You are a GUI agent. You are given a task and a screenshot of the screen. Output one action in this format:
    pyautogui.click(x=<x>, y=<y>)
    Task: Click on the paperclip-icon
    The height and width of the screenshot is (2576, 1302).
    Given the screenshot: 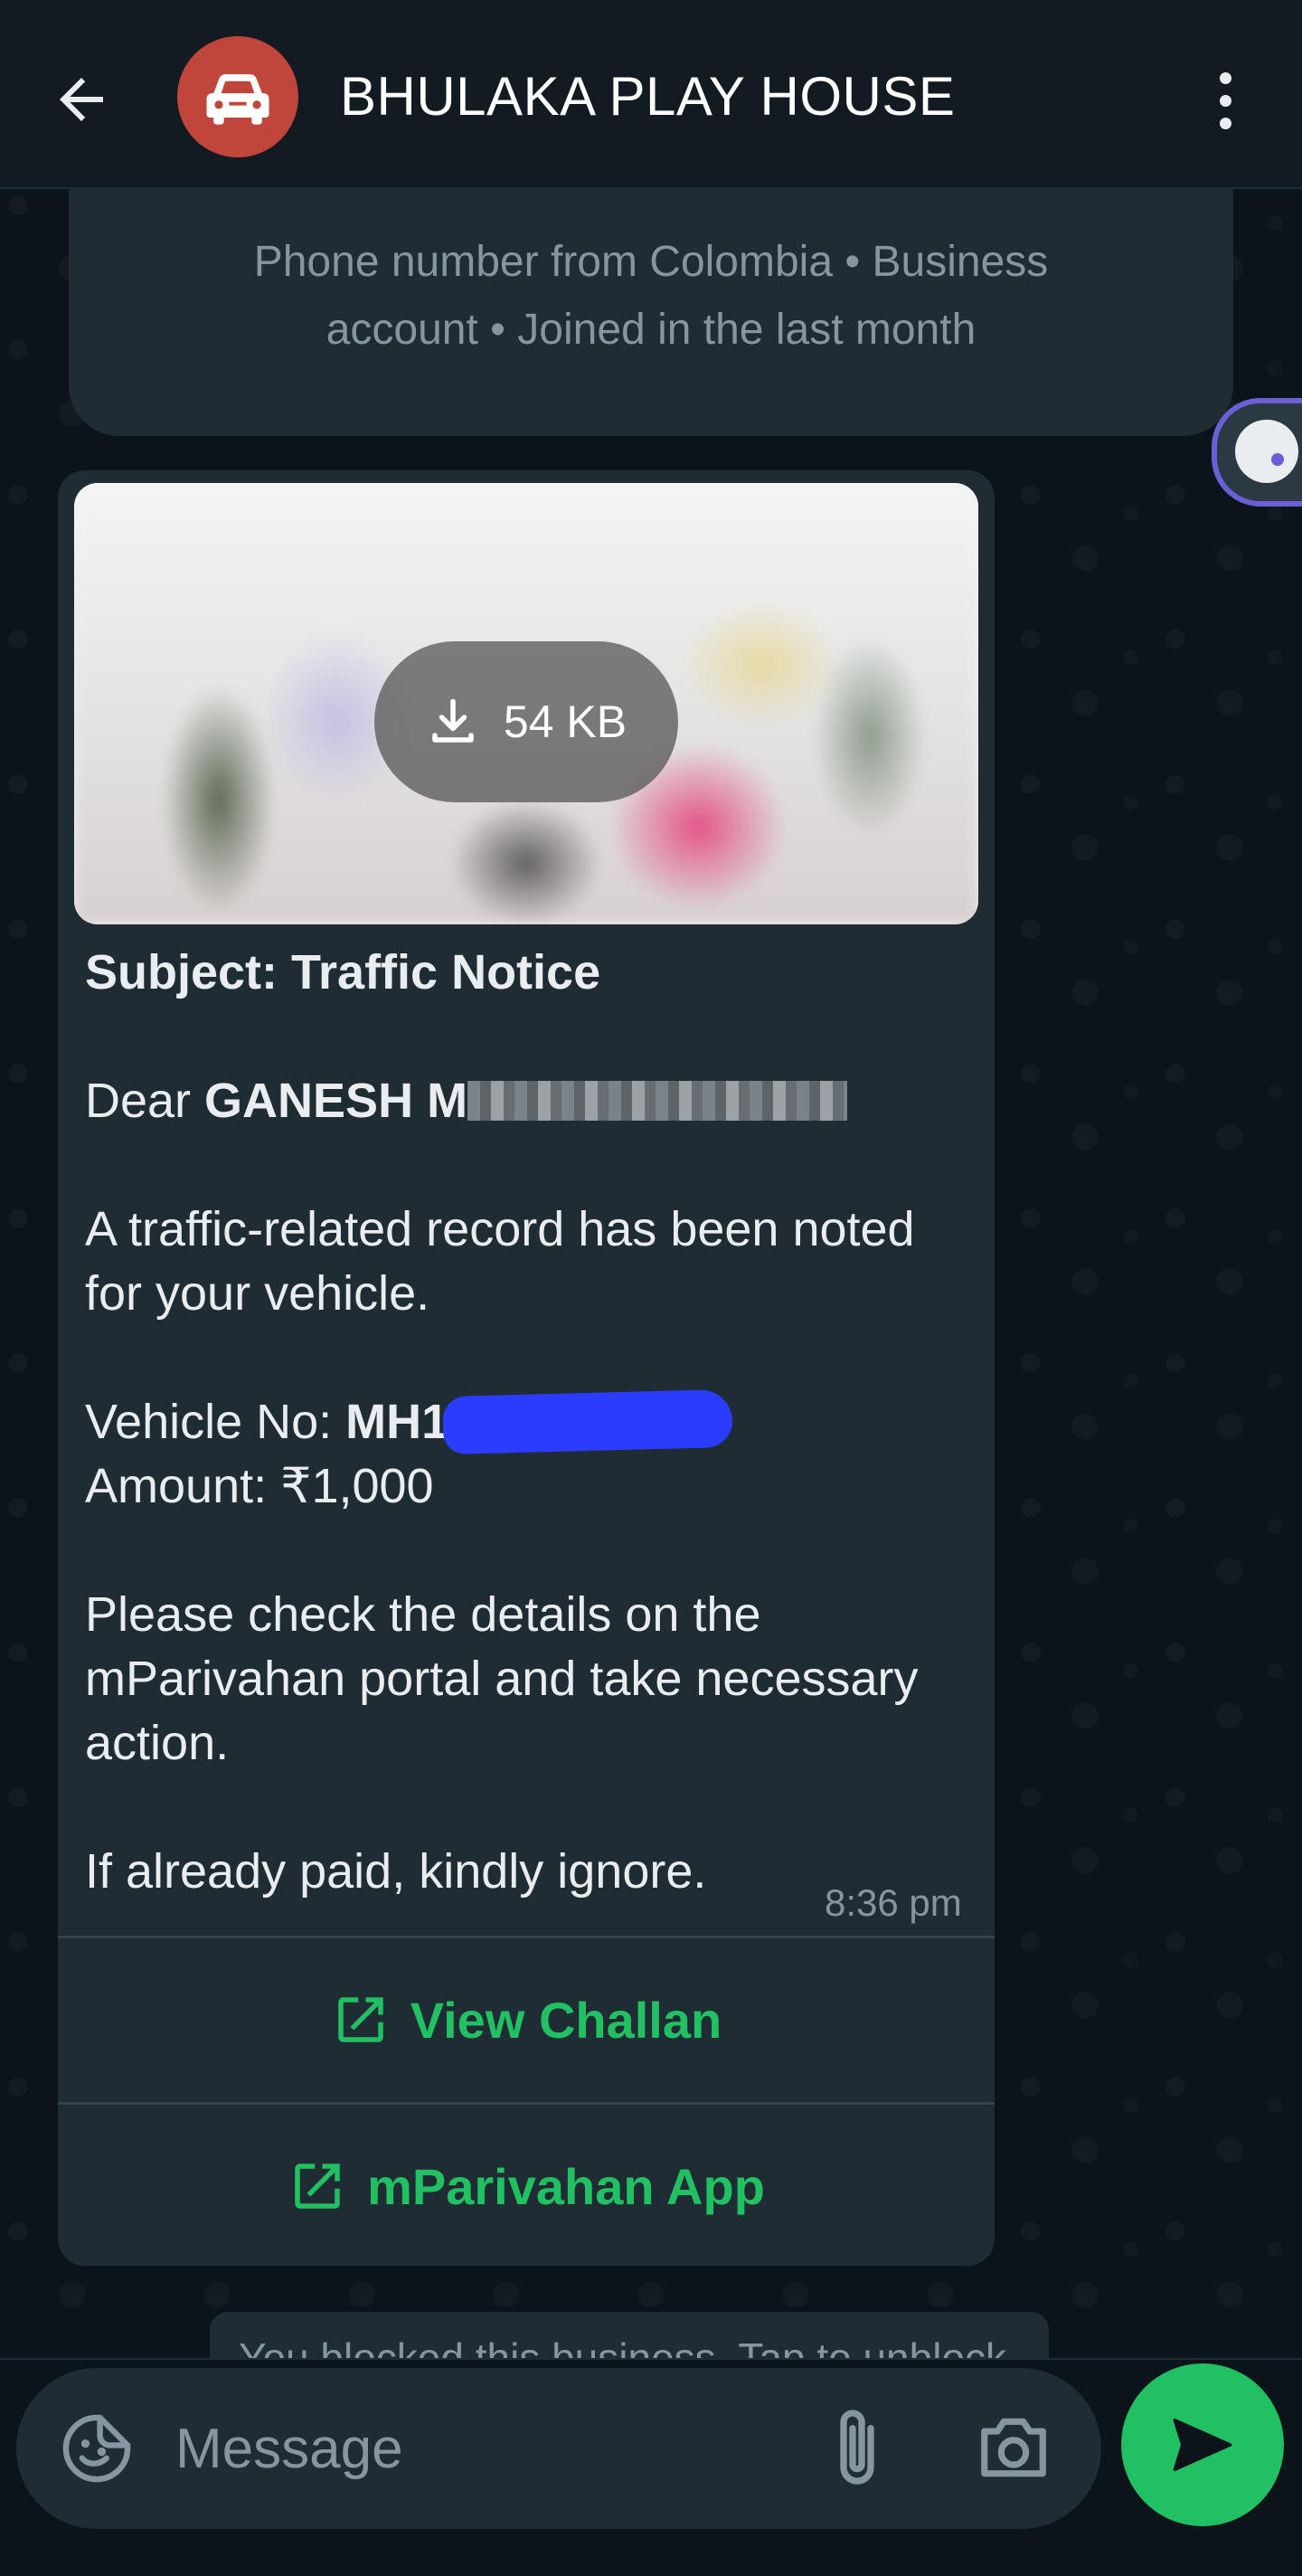 What is the action you would take?
    pyautogui.click(x=857, y=2449)
    